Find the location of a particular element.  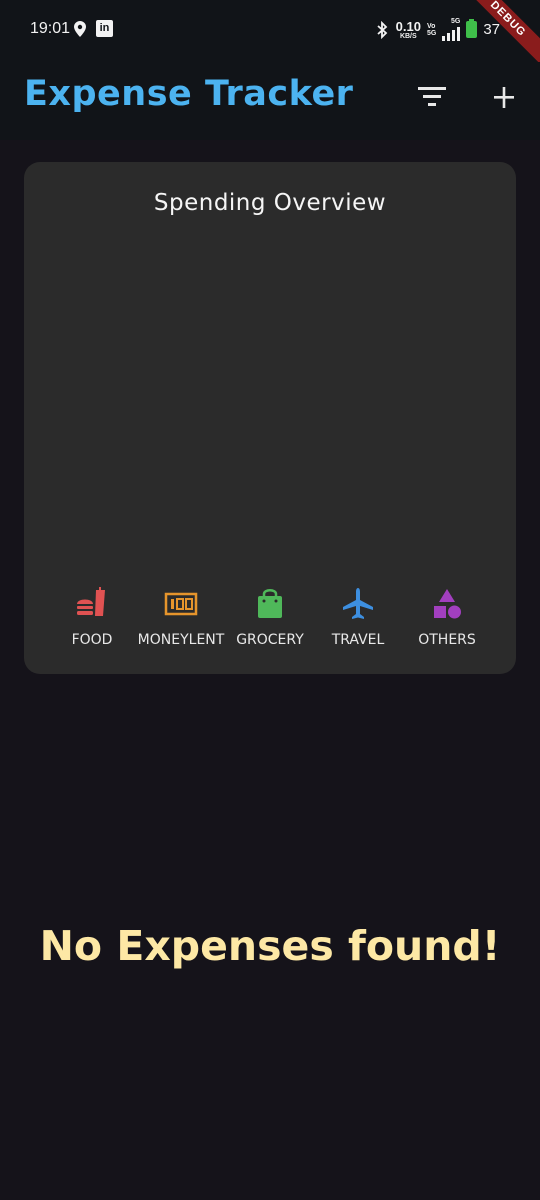

battery-charging-icon is located at coordinates (472, 28).